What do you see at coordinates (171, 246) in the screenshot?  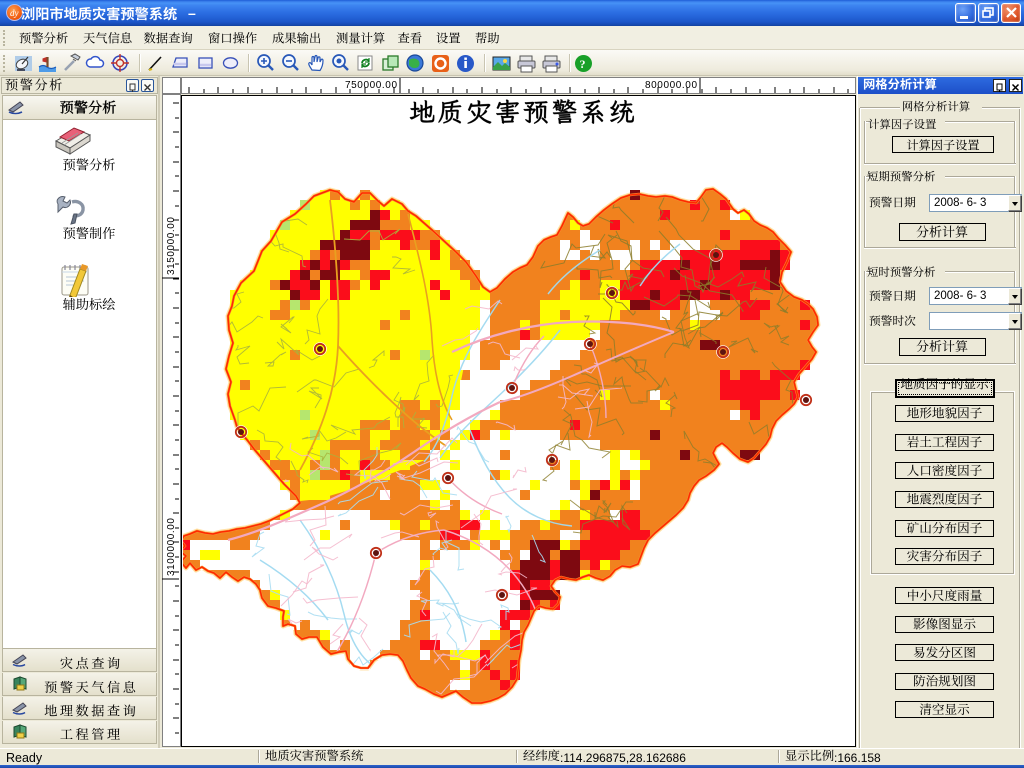 I see `svg-text: 3150000.00` at bounding box center [171, 246].